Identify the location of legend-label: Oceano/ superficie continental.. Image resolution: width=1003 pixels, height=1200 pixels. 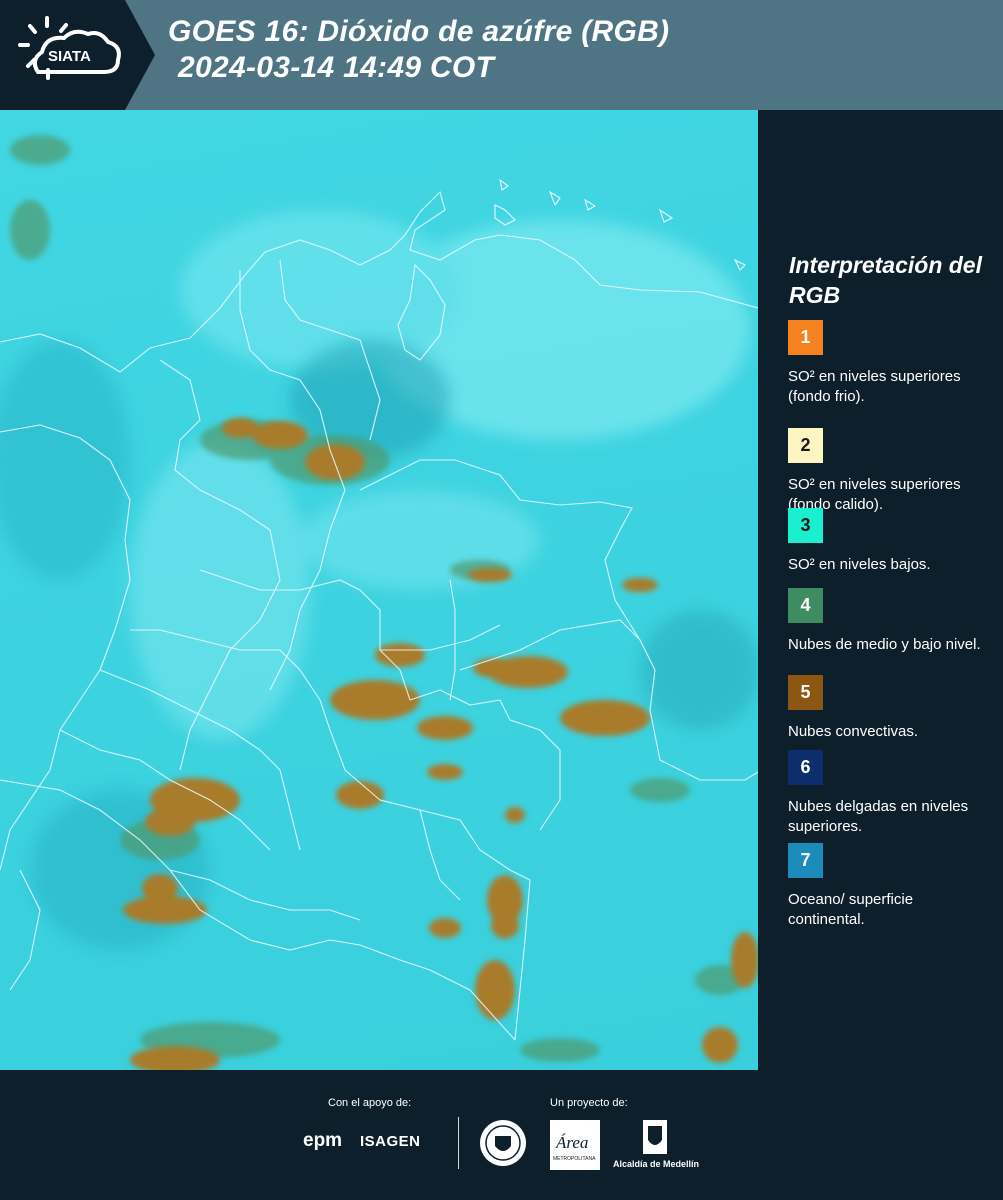
(851, 909).